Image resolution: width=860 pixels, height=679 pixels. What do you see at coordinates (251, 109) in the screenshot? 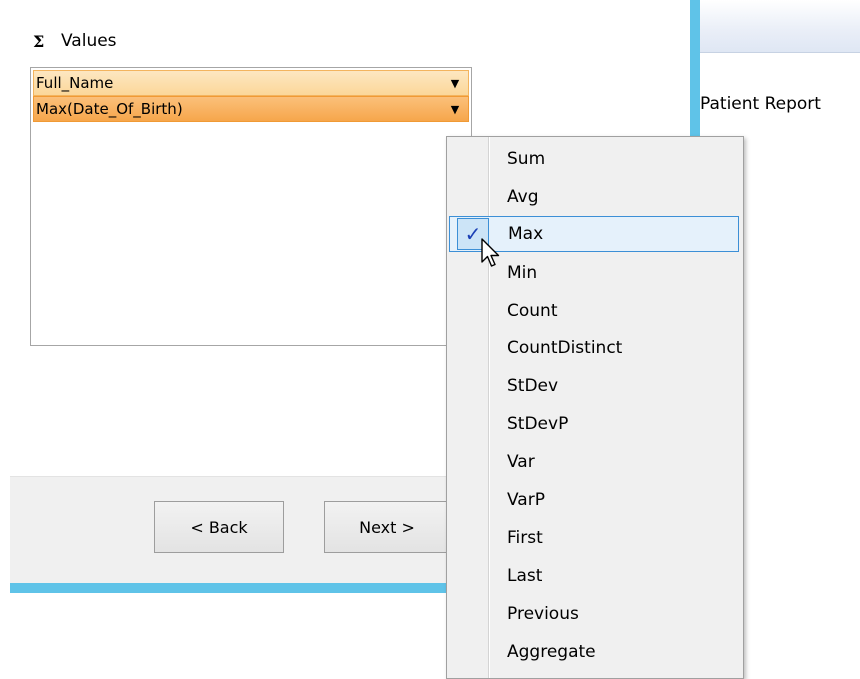
I see `value-row-date-of-birth: Max(Date_Of_Birth) ▼` at bounding box center [251, 109].